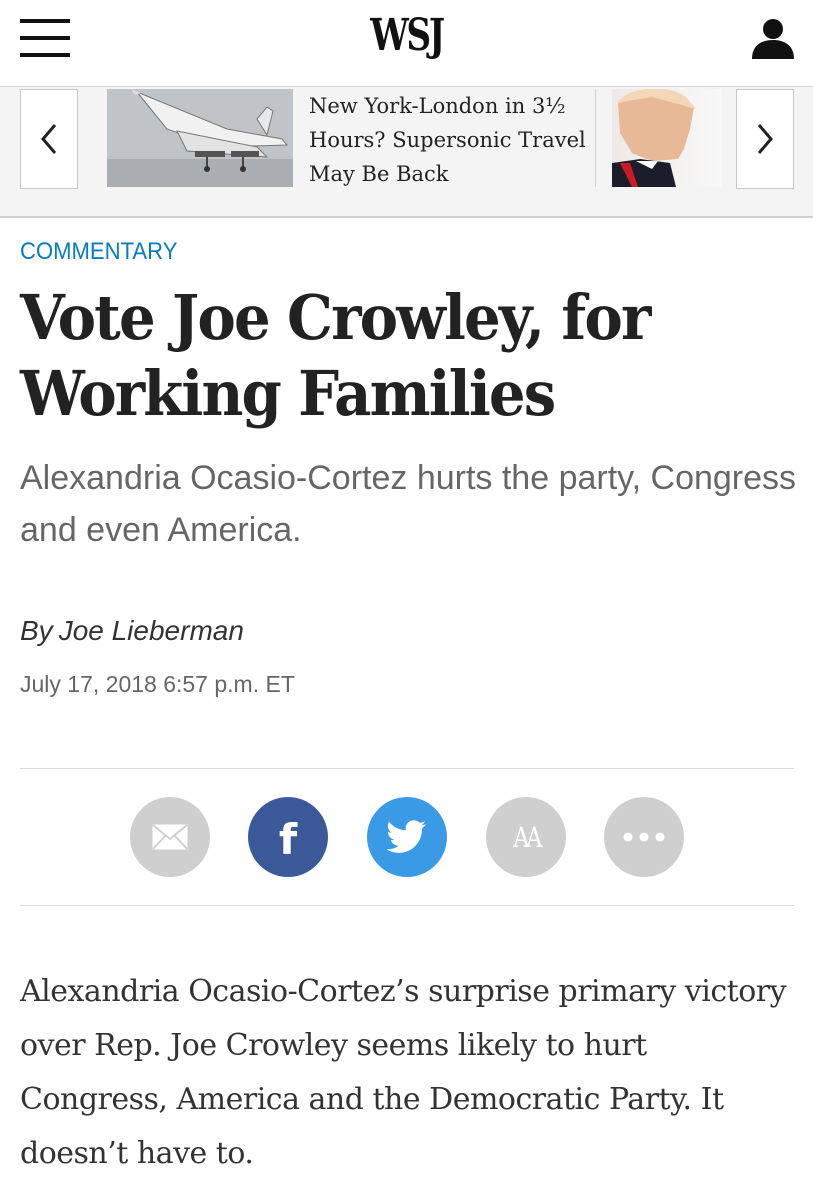  I want to click on share-facebook-button: f, so click(288, 837).